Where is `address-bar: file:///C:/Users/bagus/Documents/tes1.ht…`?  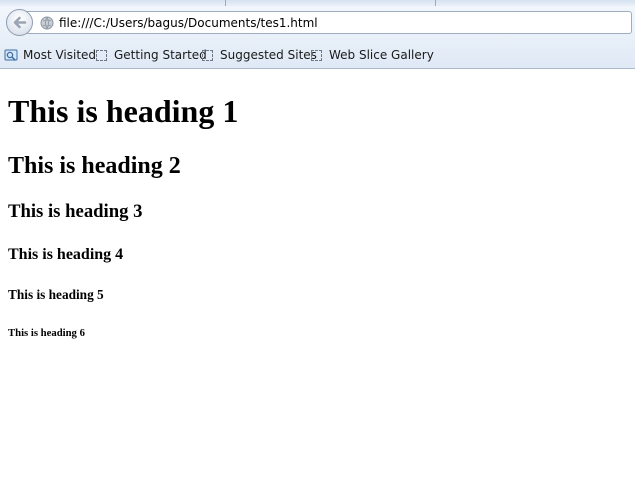
address-bar: file:///C:/Users/bagus/Documents/tes1.ht… is located at coordinates (328, 22).